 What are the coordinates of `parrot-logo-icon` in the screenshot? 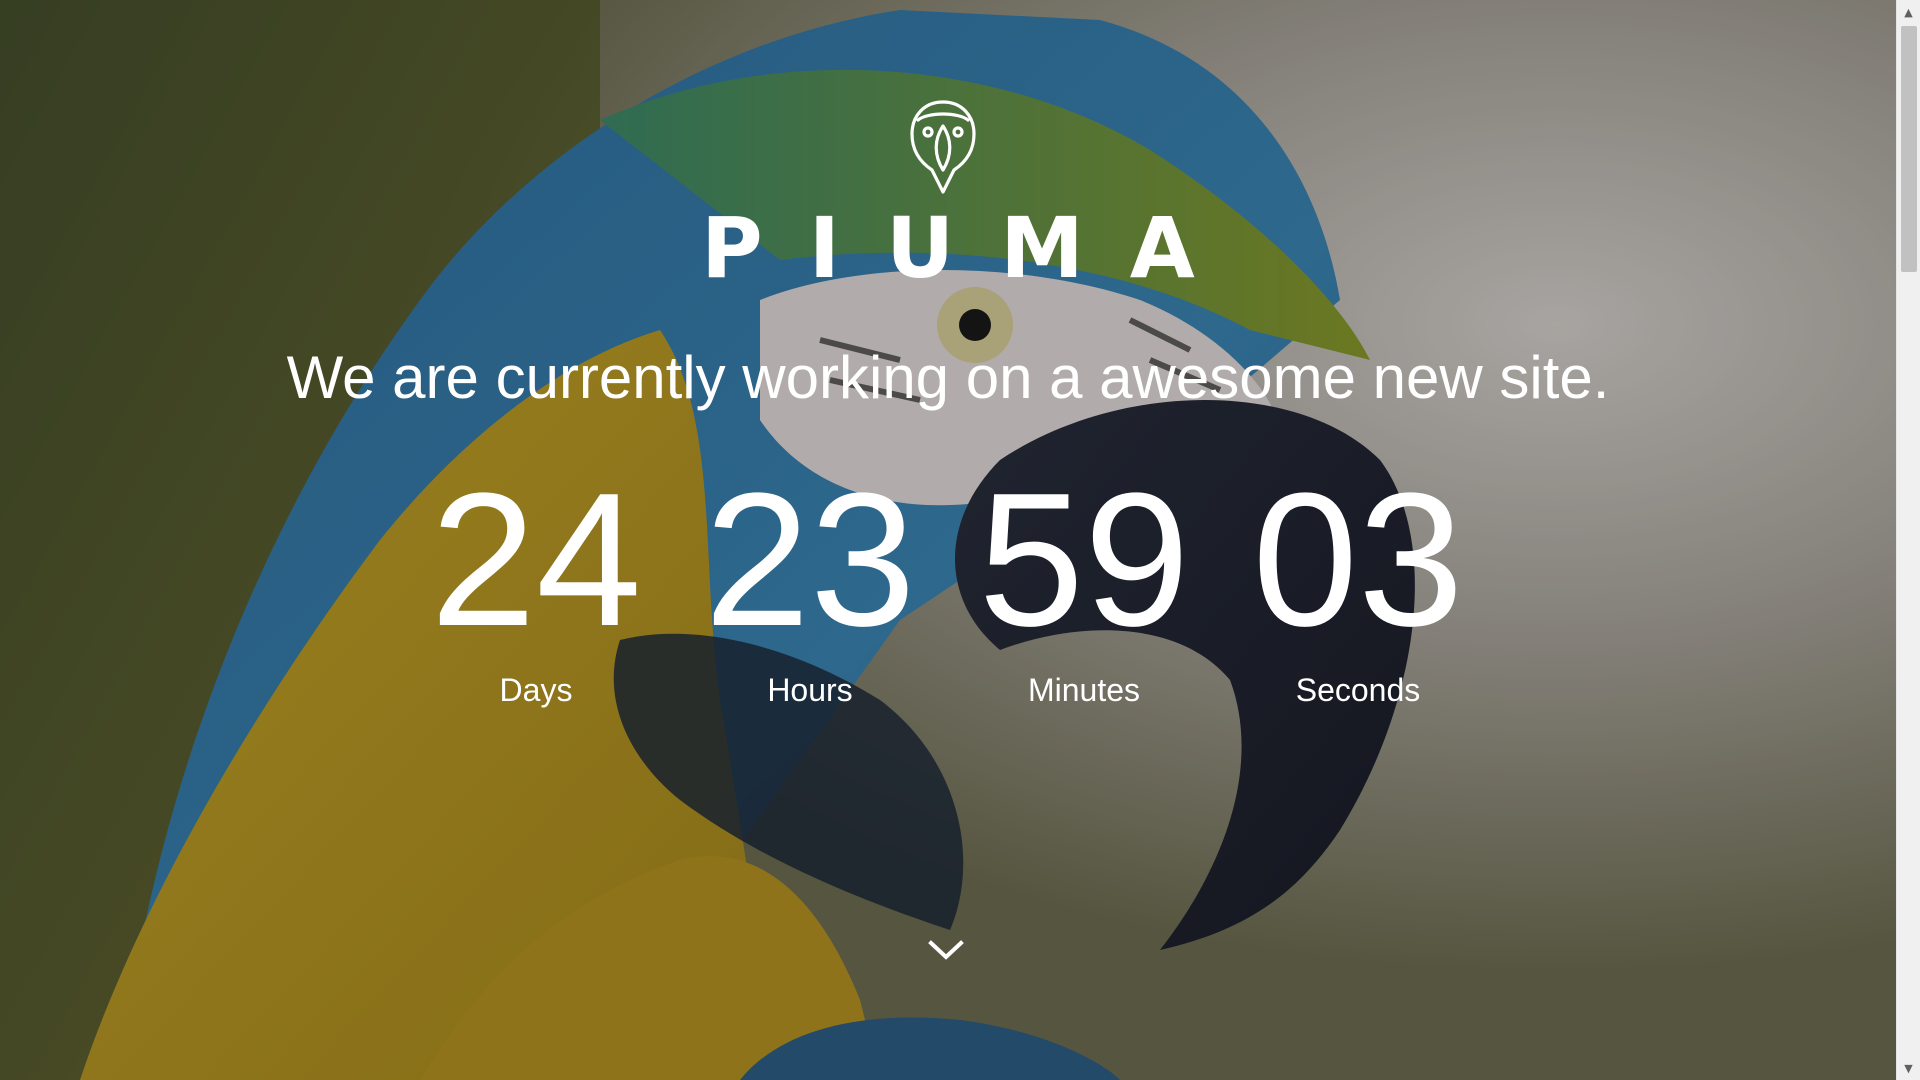 It's located at (943, 146).